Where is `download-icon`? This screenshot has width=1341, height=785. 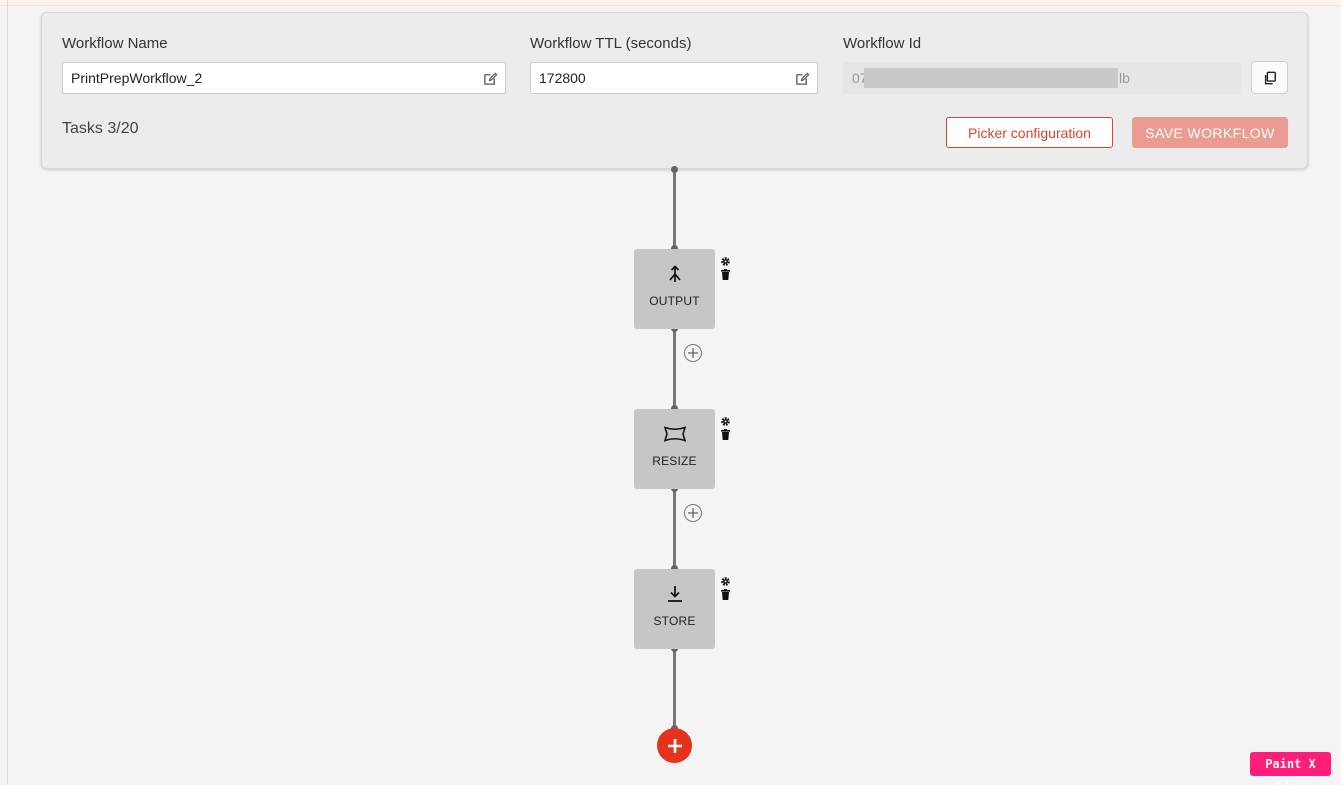 download-icon is located at coordinates (675, 594).